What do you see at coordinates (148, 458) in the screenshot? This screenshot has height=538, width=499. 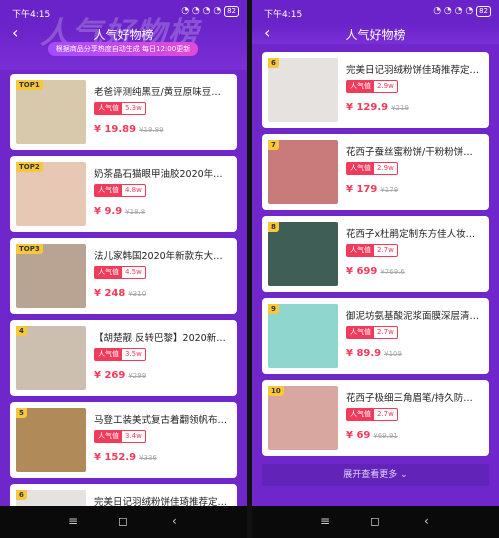 I see `original-price: ¥336` at bounding box center [148, 458].